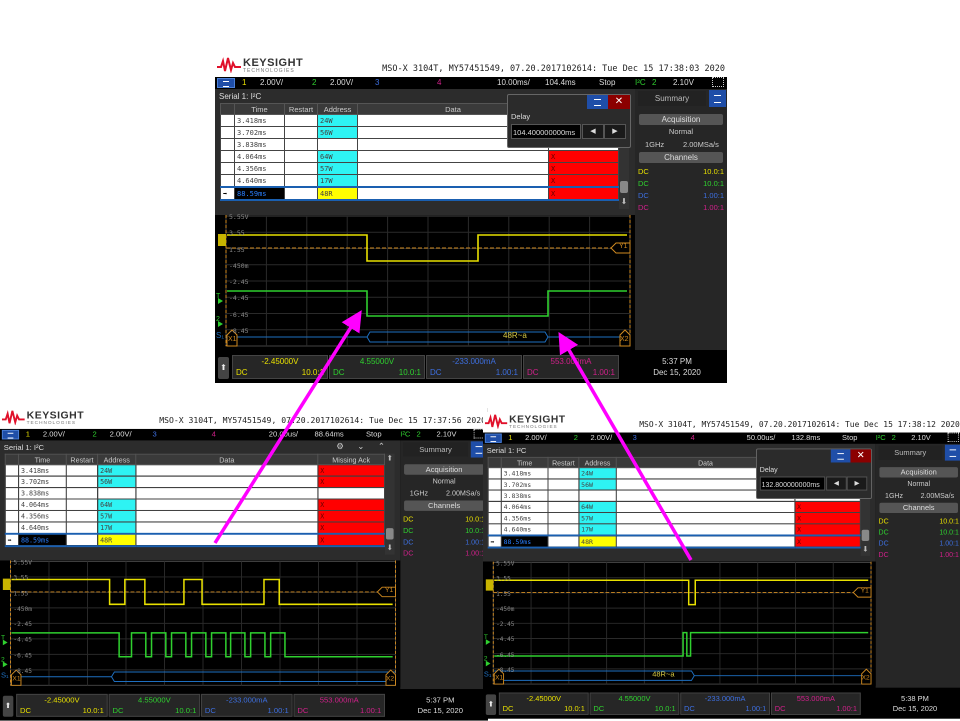 The width and height of the screenshot is (960, 721). Describe the element at coordinates (560, 82) in the screenshot. I see `delay: 104.4ms` at that location.